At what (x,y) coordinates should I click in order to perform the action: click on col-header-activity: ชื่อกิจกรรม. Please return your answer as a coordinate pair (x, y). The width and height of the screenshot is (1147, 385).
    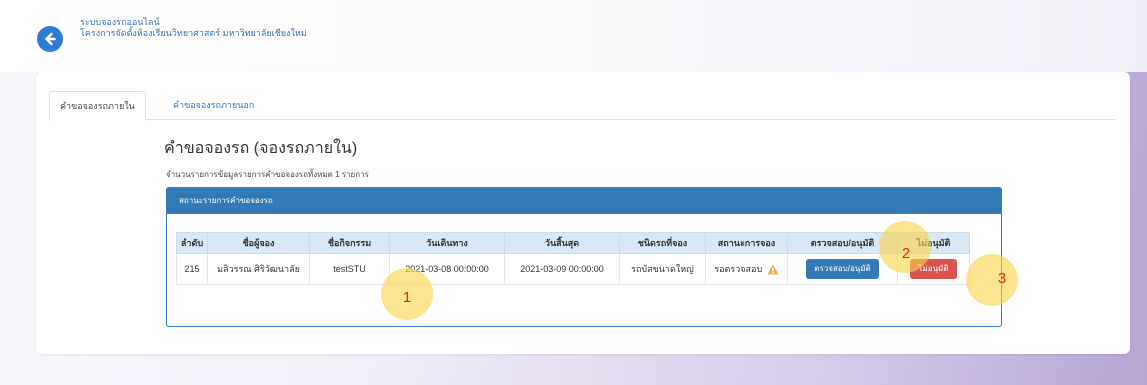
    Looking at the image, I should click on (349, 243).